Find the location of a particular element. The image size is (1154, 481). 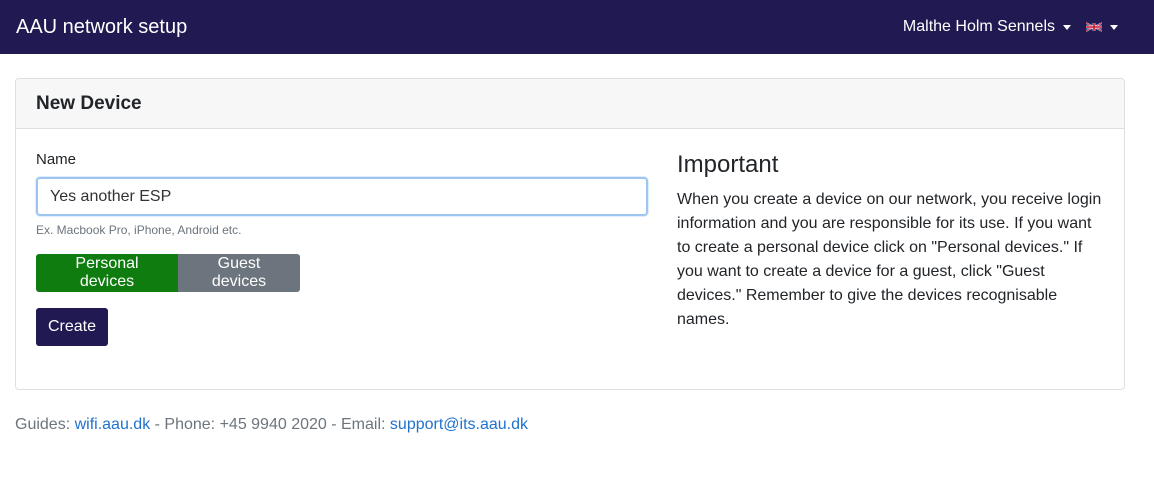

important-title: Important is located at coordinates (728, 164).